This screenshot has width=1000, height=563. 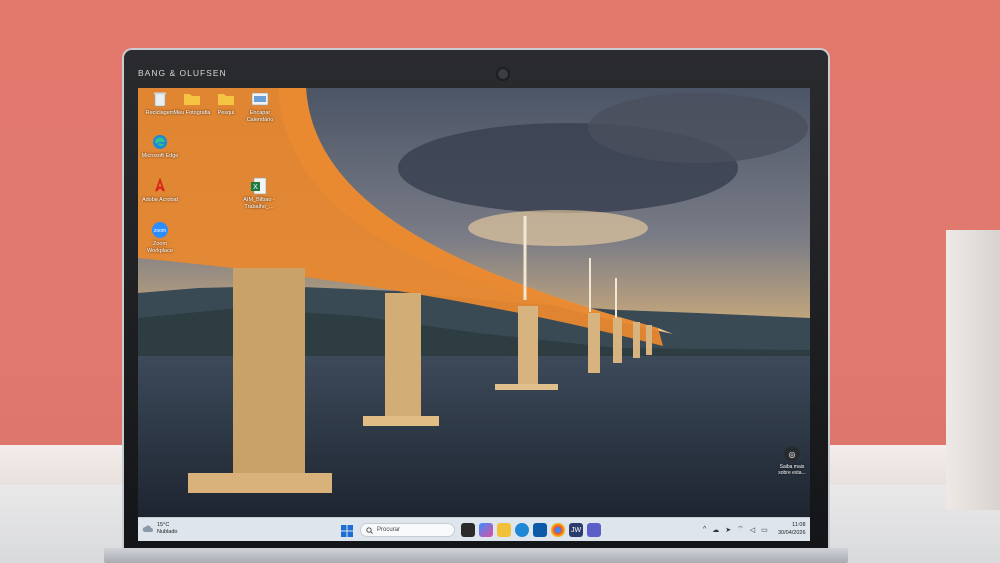 I want to click on laptop-brand-logo: BANG & OLUFSEN, so click(x=182, y=73).